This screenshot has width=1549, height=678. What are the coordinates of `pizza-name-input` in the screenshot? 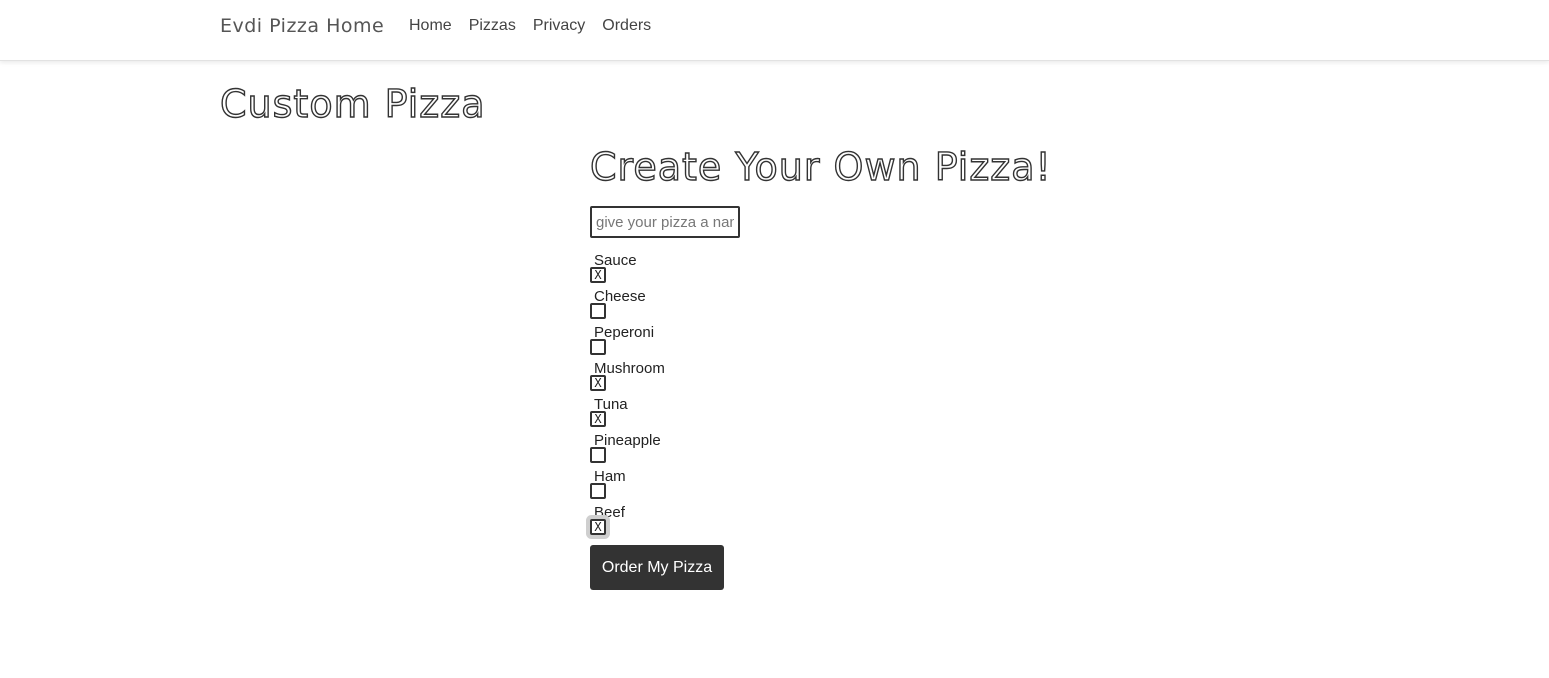 It's located at (665, 222).